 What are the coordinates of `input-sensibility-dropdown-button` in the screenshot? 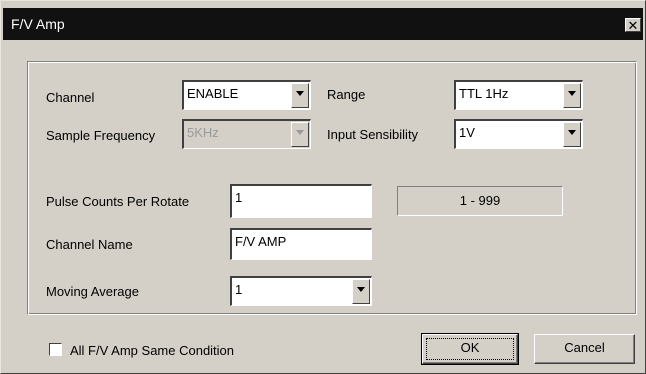 It's located at (572, 134).